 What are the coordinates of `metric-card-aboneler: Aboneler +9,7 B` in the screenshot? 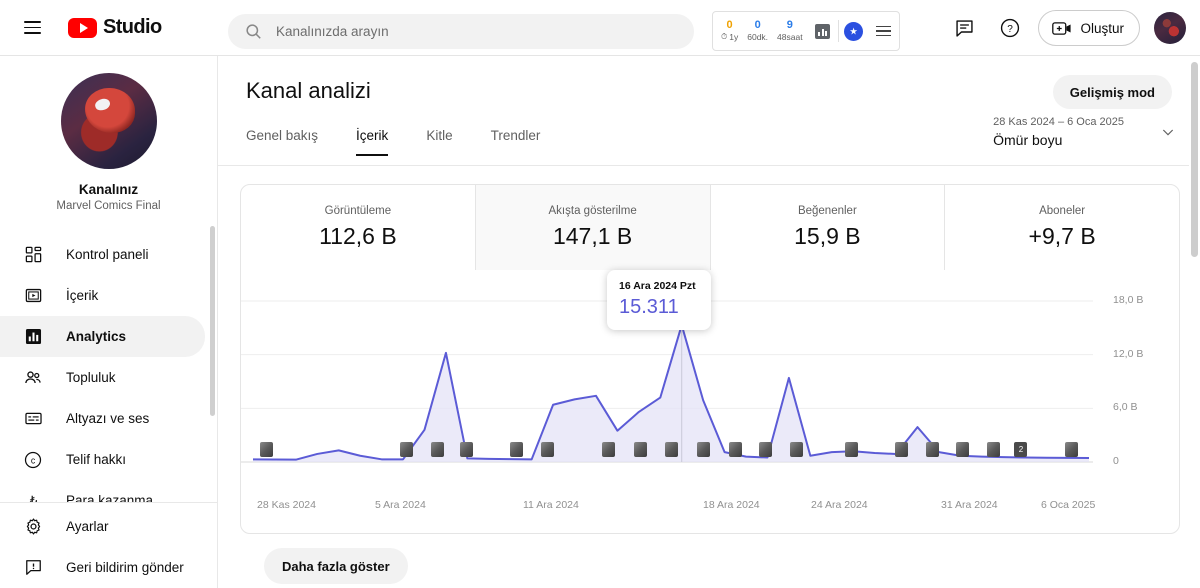 It's located at (1062, 227).